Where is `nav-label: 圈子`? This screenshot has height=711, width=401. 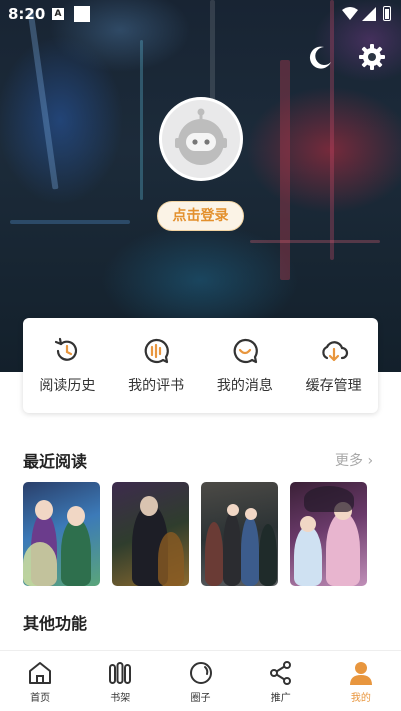
nav-label: 圈子 is located at coordinates (200, 698).